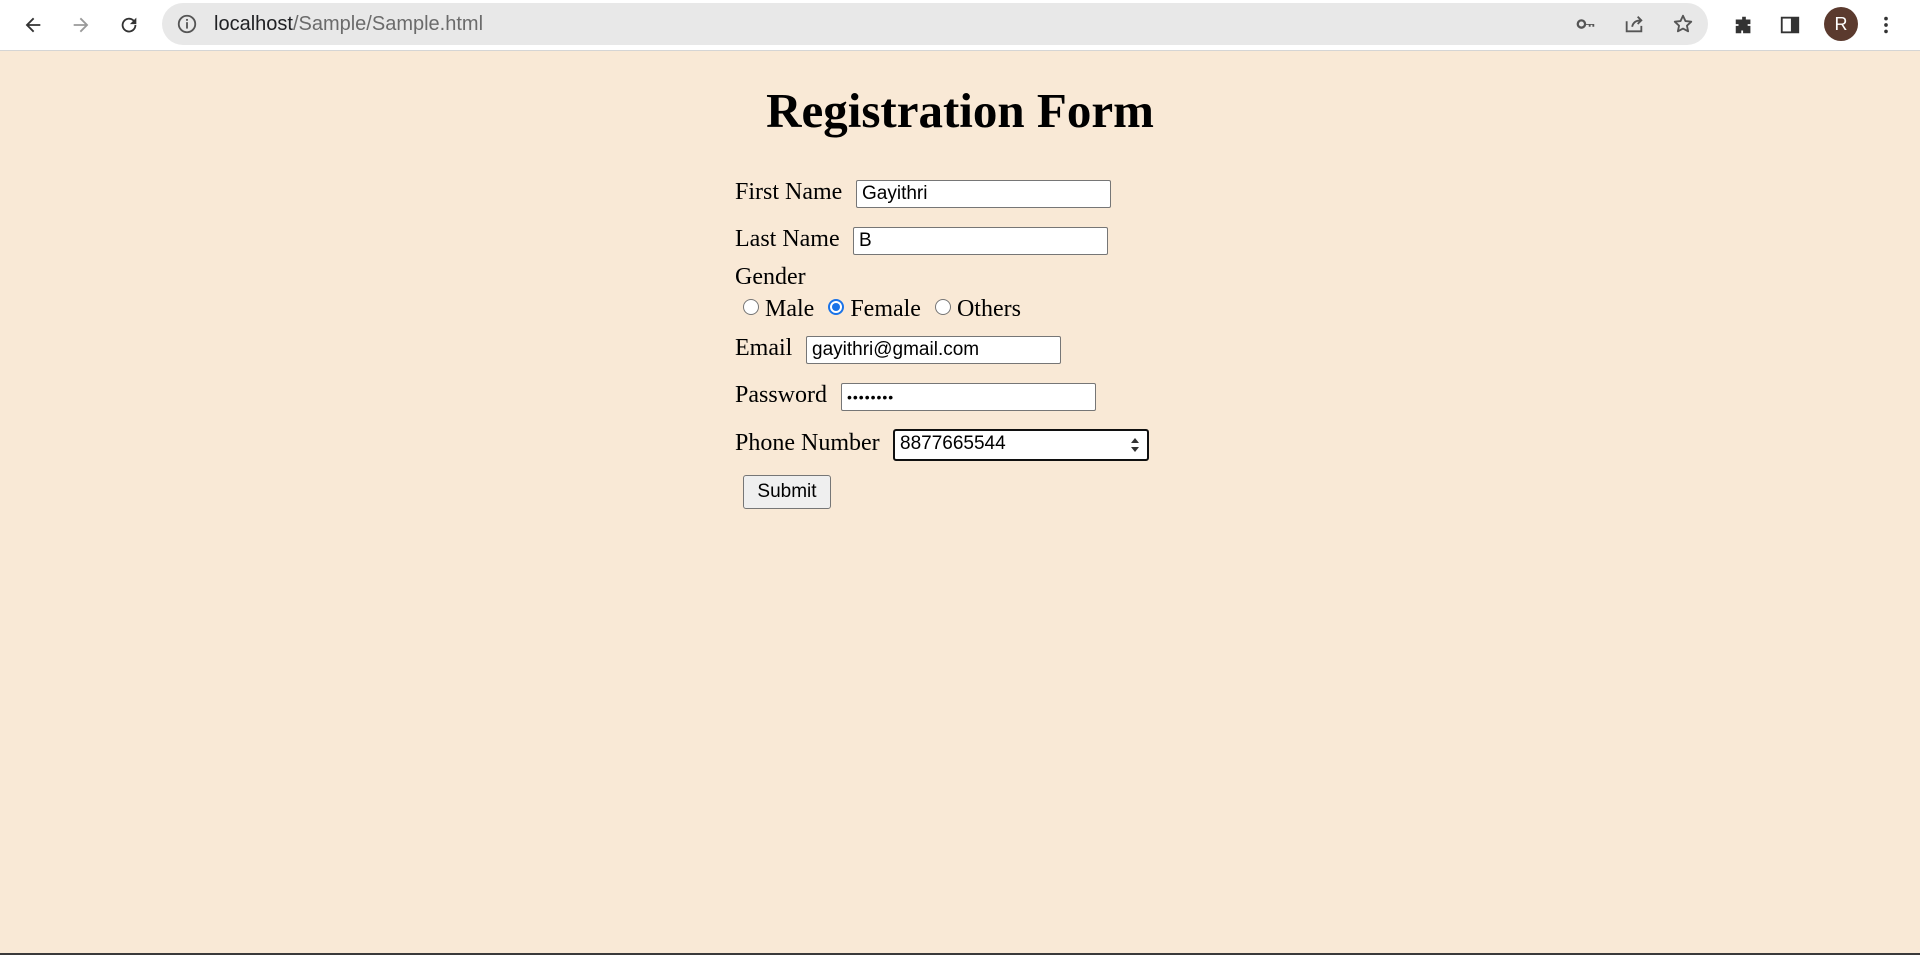 Image resolution: width=1920 pixels, height=955 pixels. I want to click on first-name-input: Gayithri, so click(983, 194).